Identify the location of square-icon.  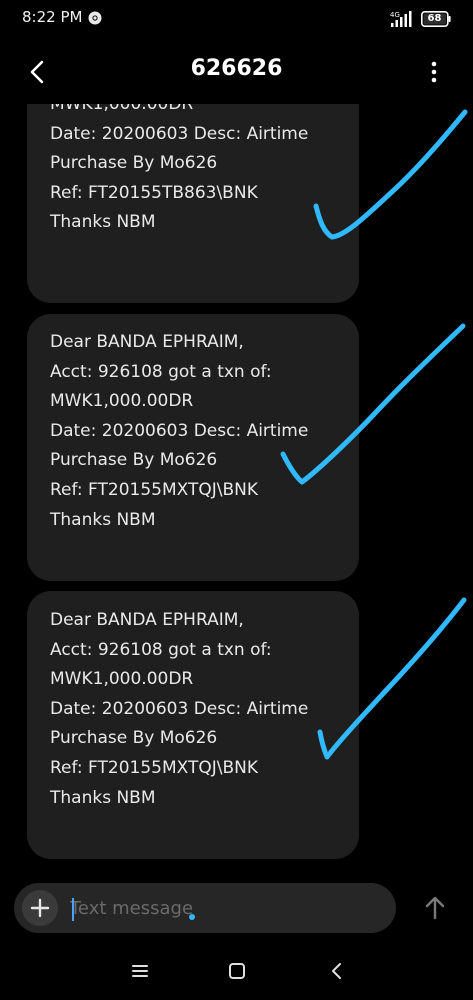
(237, 971).